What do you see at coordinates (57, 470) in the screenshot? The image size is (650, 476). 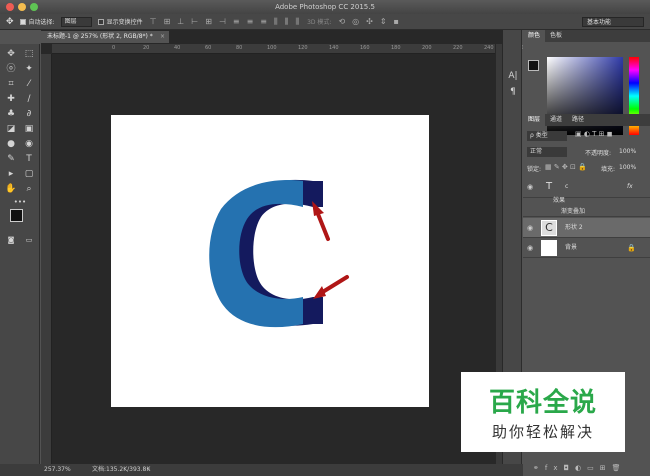 I see `zoom-level: 257.37%` at bounding box center [57, 470].